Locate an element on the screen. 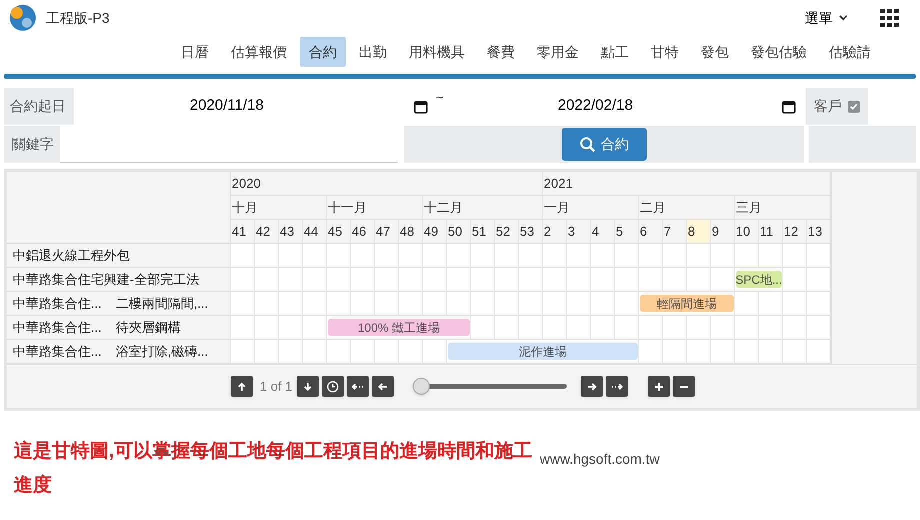 The width and height of the screenshot is (920, 520). clock-icon is located at coordinates (332, 386).